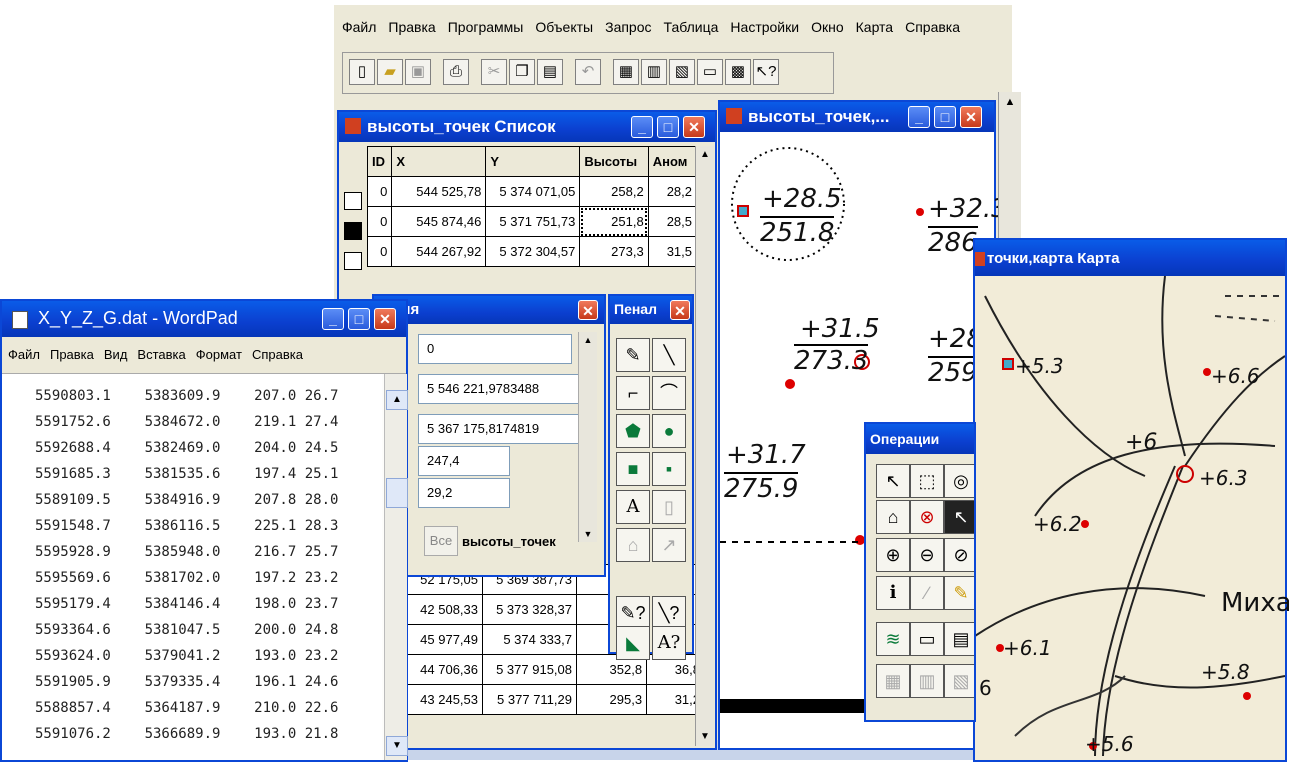 Image resolution: width=1289 pixels, height=764 pixels. Describe the element at coordinates (439, 161) in the screenshot. I see `col-x: X` at that location.